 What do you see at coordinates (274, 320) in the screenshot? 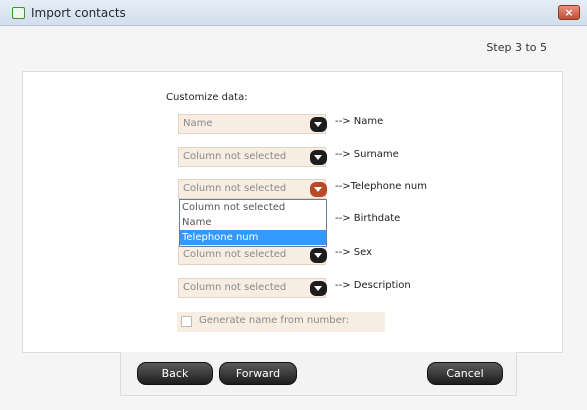
I see `generate-name-label: Generate name from number:` at bounding box center [274, 320].